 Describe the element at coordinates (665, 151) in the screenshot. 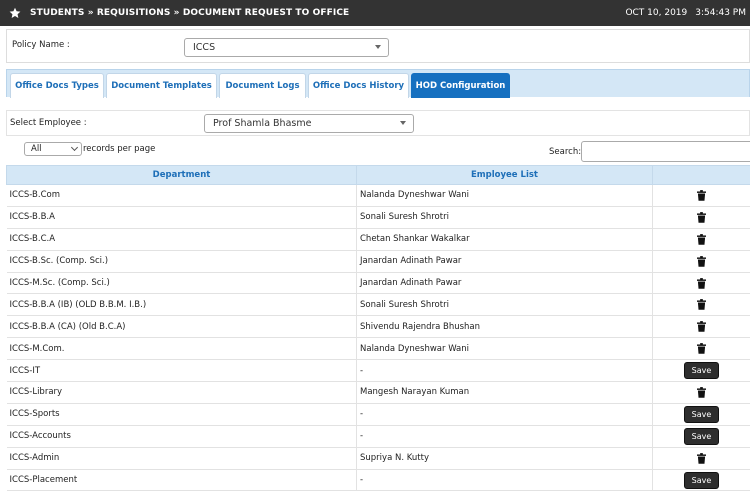

I see `search-input` at that location.